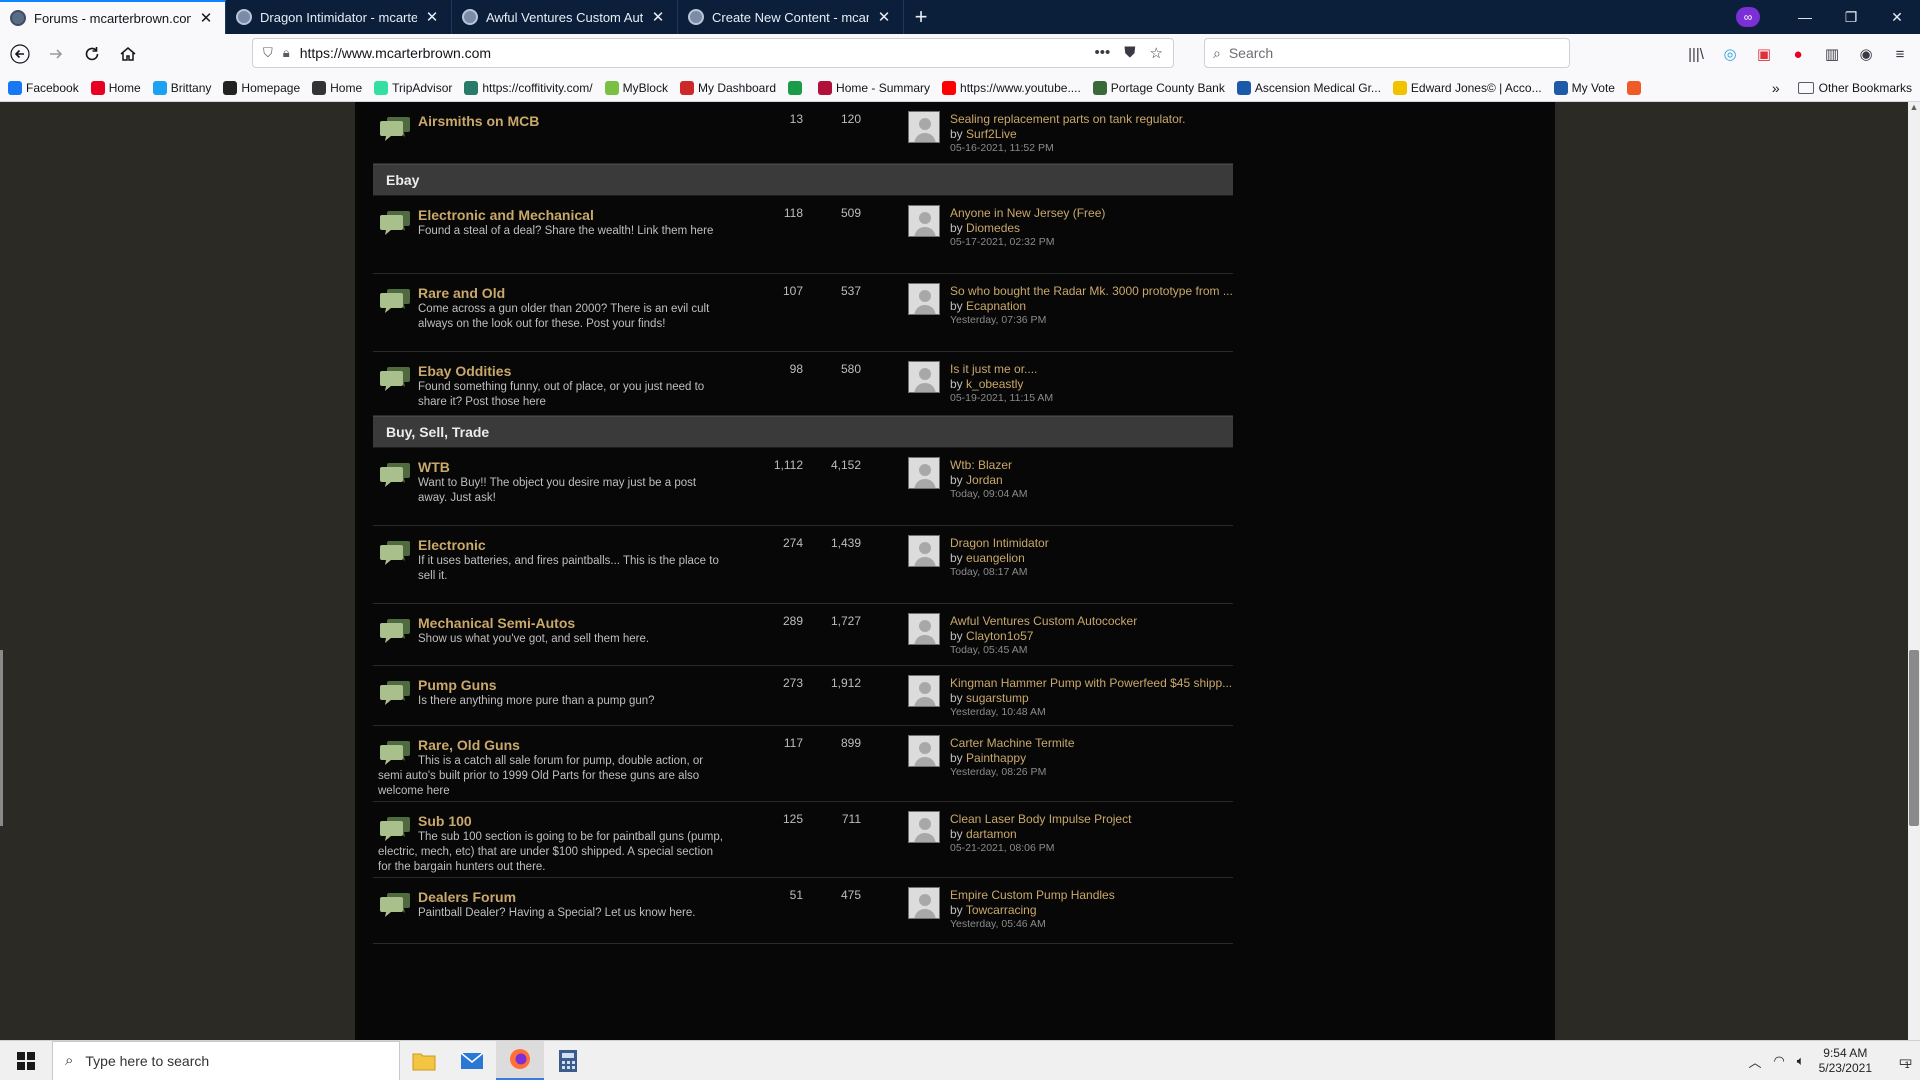 Image resolution: width=1920 pixels, height=1080 pixels. Describe the element at coordinates (1158, 87) in the screenshot. I see `bookmark-item: Portage County Bank` at that location.